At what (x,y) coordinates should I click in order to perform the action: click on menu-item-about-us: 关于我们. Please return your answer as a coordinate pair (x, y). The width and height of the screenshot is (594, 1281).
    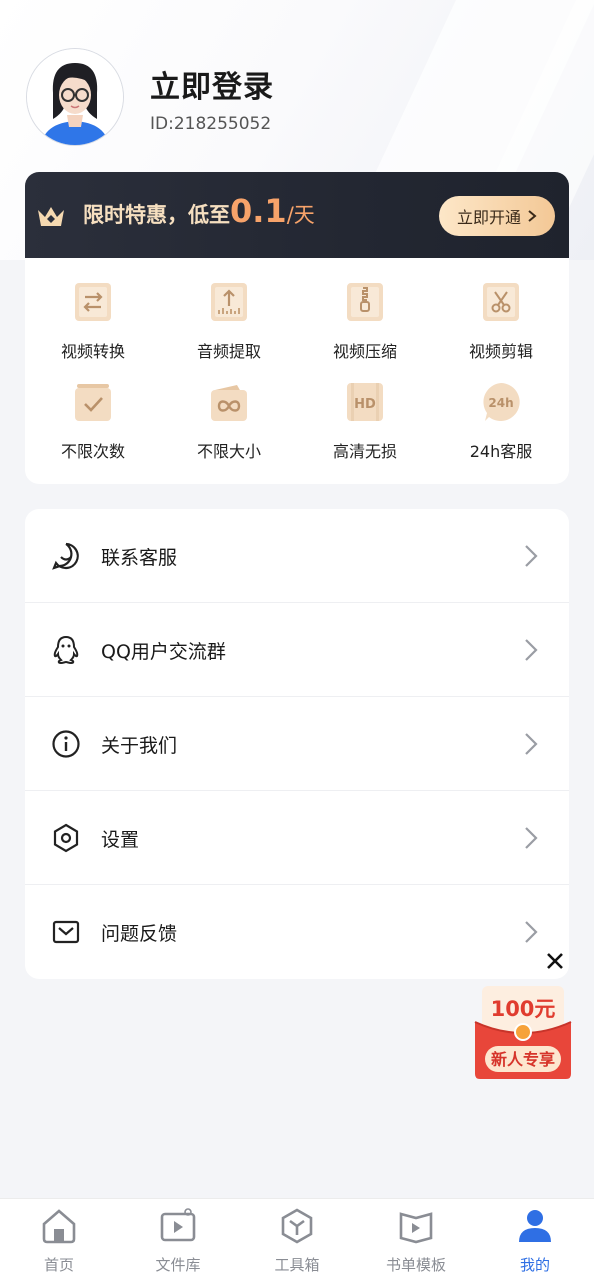
    Looking at the image, I should click on (297, 744).